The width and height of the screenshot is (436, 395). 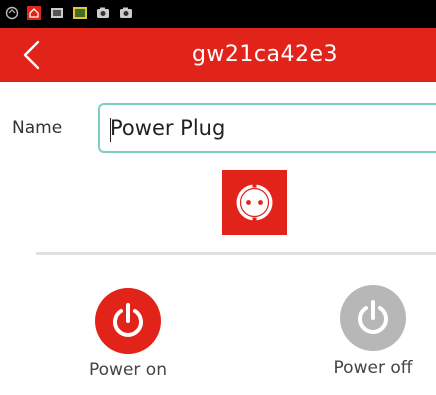 I want to click on name-input, so click(x=270, y=128).